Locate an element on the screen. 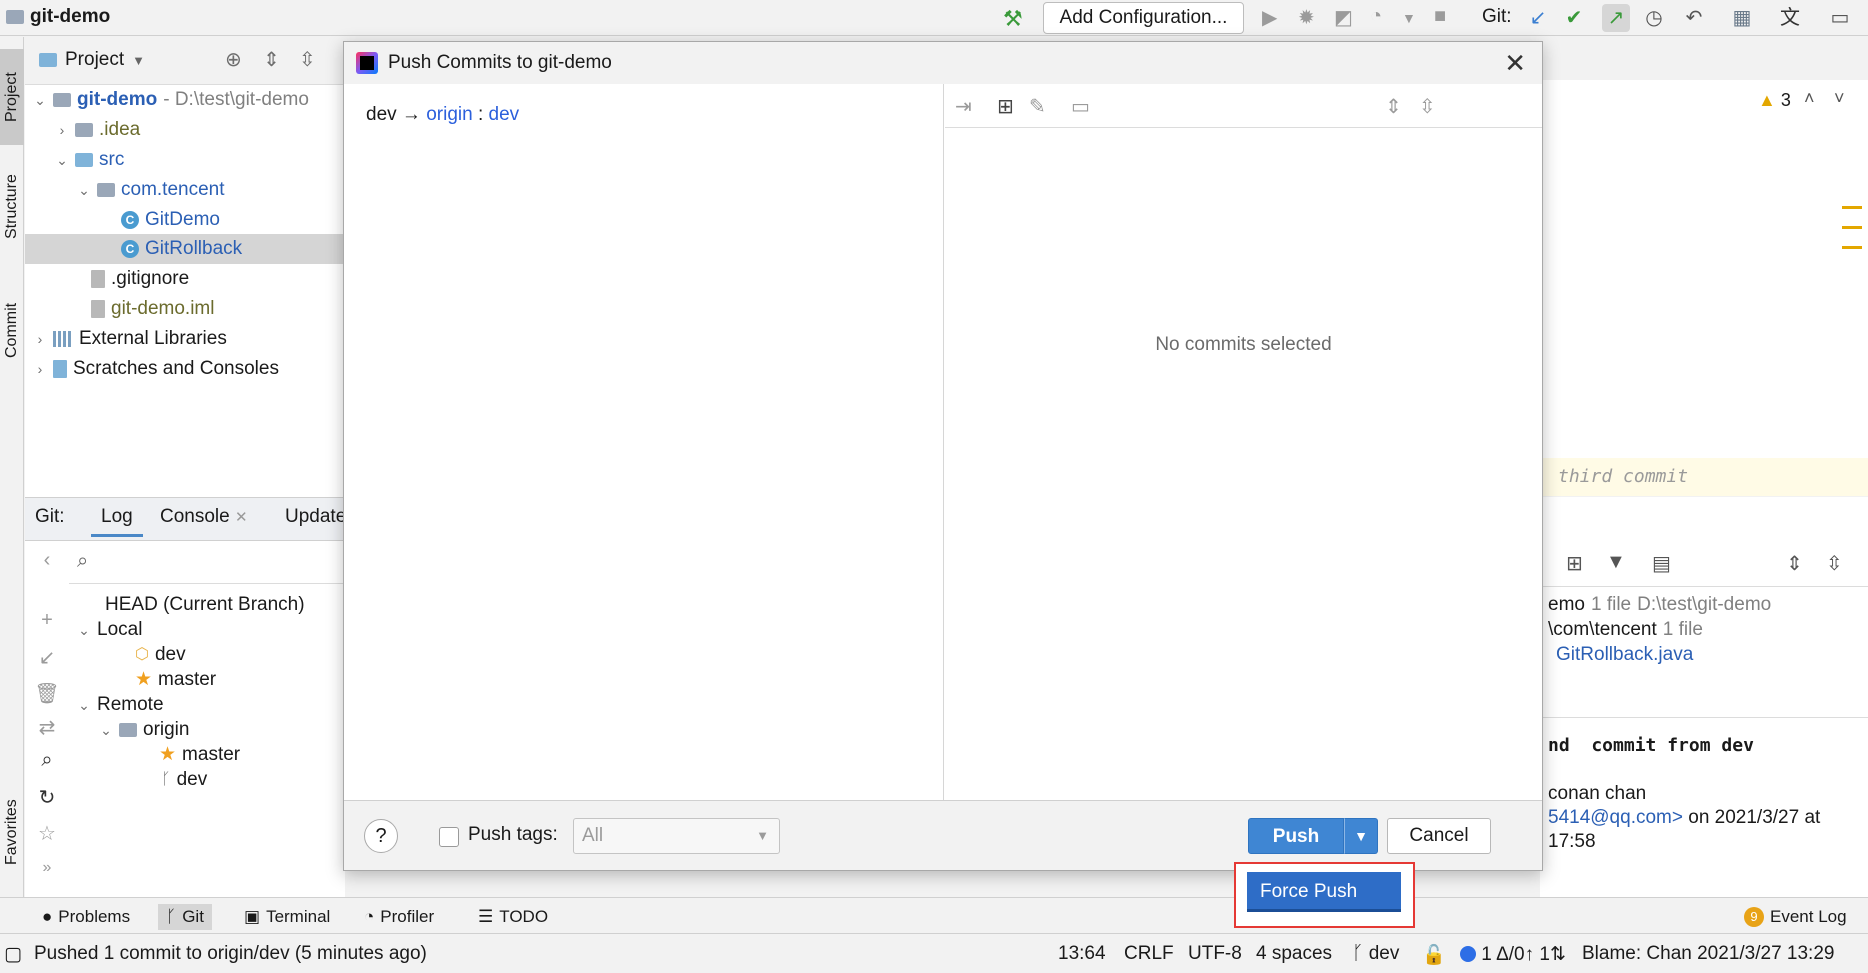 This screenshot has height=973, width=1868. git-commit-icon: ✔ is located at coordinates (1574, 18).